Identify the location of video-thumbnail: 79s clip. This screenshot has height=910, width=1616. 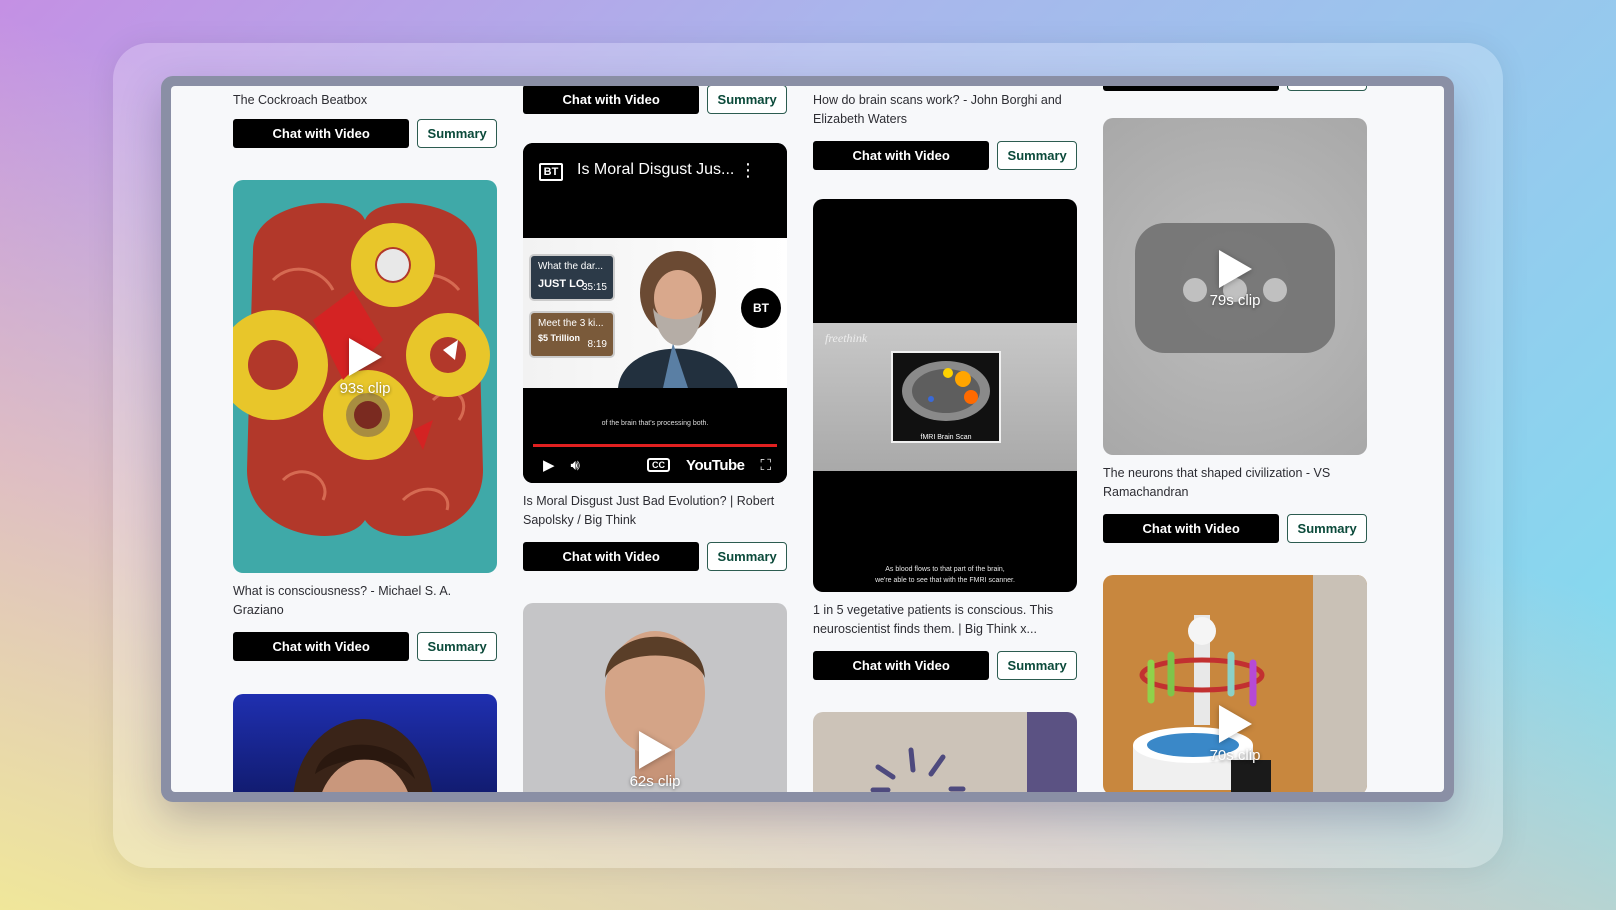
(1235, 286).